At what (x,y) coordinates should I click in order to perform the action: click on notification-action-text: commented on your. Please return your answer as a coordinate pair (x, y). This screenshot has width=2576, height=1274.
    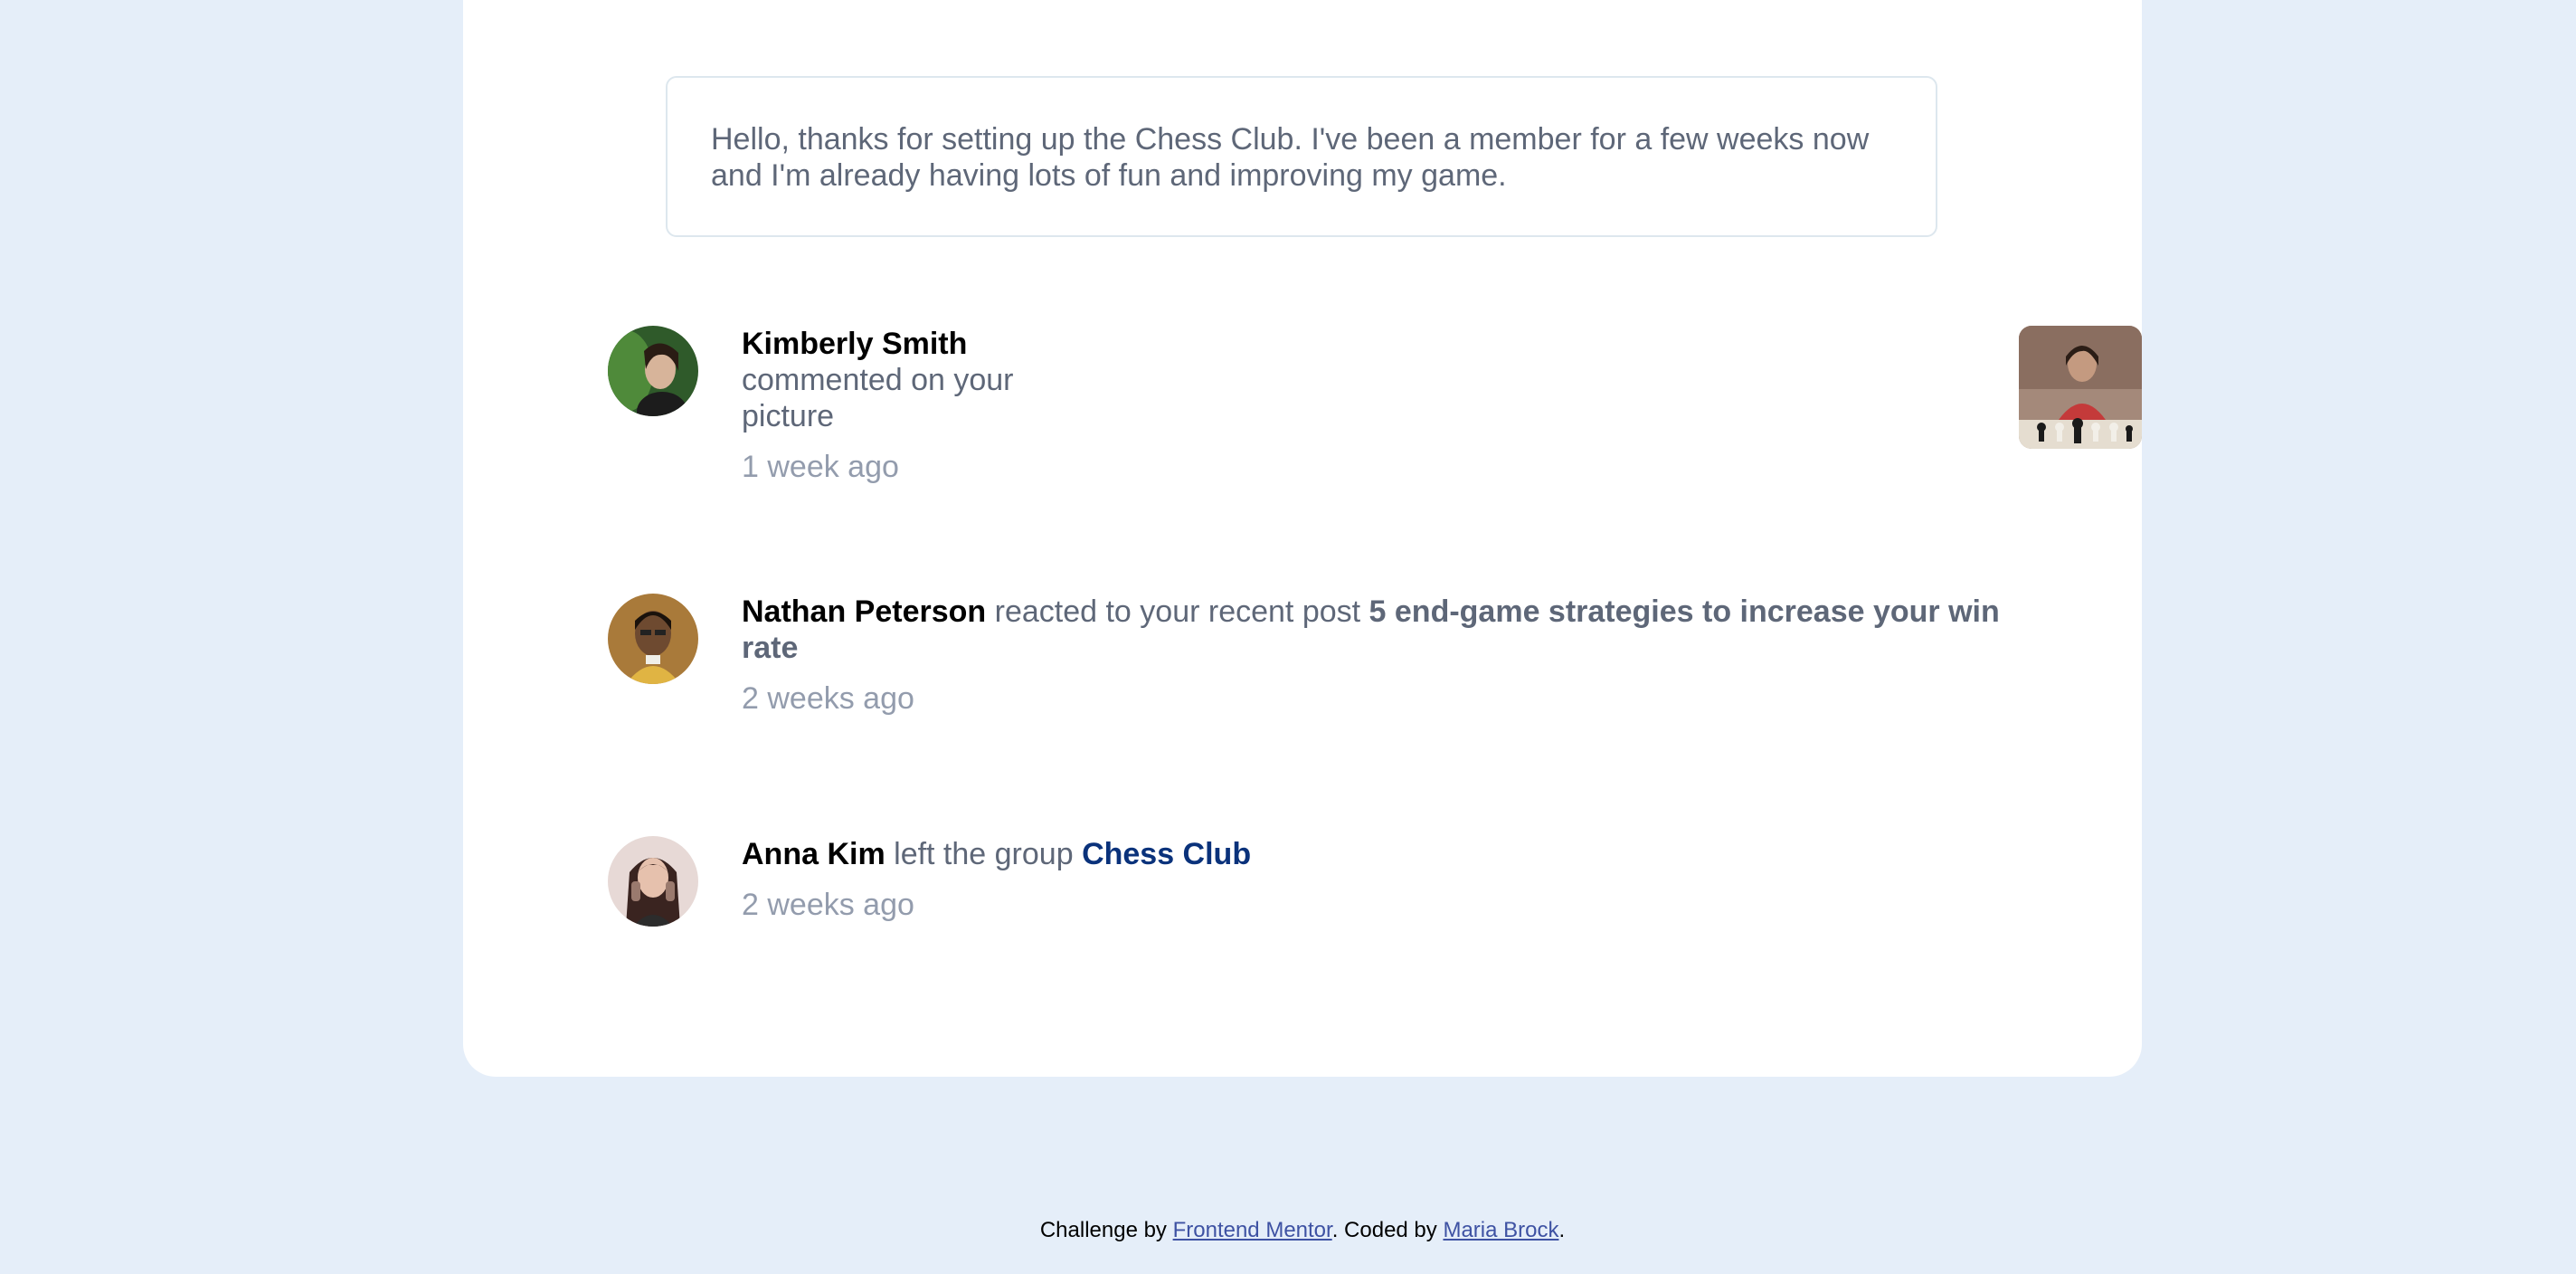
    Looking at the image, I should click on (878, 380).